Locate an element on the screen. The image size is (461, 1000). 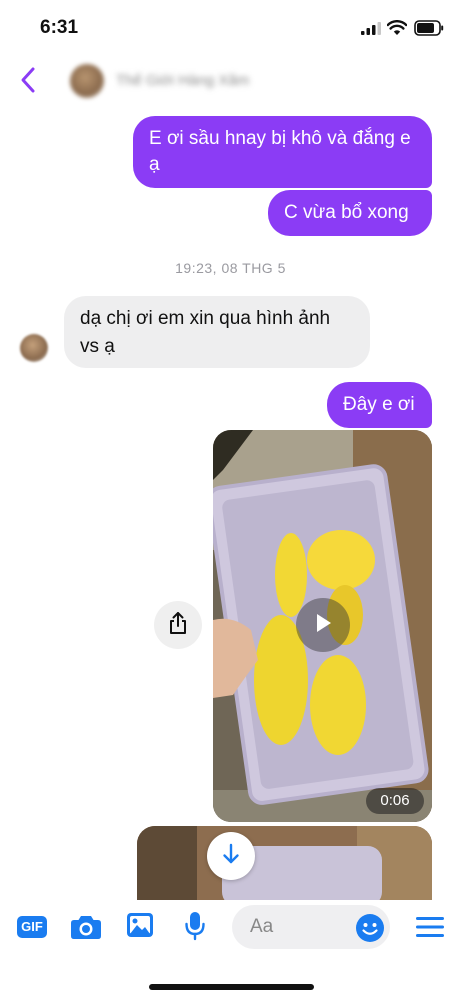
message-bubble-outgoing: E ơi sầu hnay bị khô và đắng e ạ is located at coordinates (282, 152).